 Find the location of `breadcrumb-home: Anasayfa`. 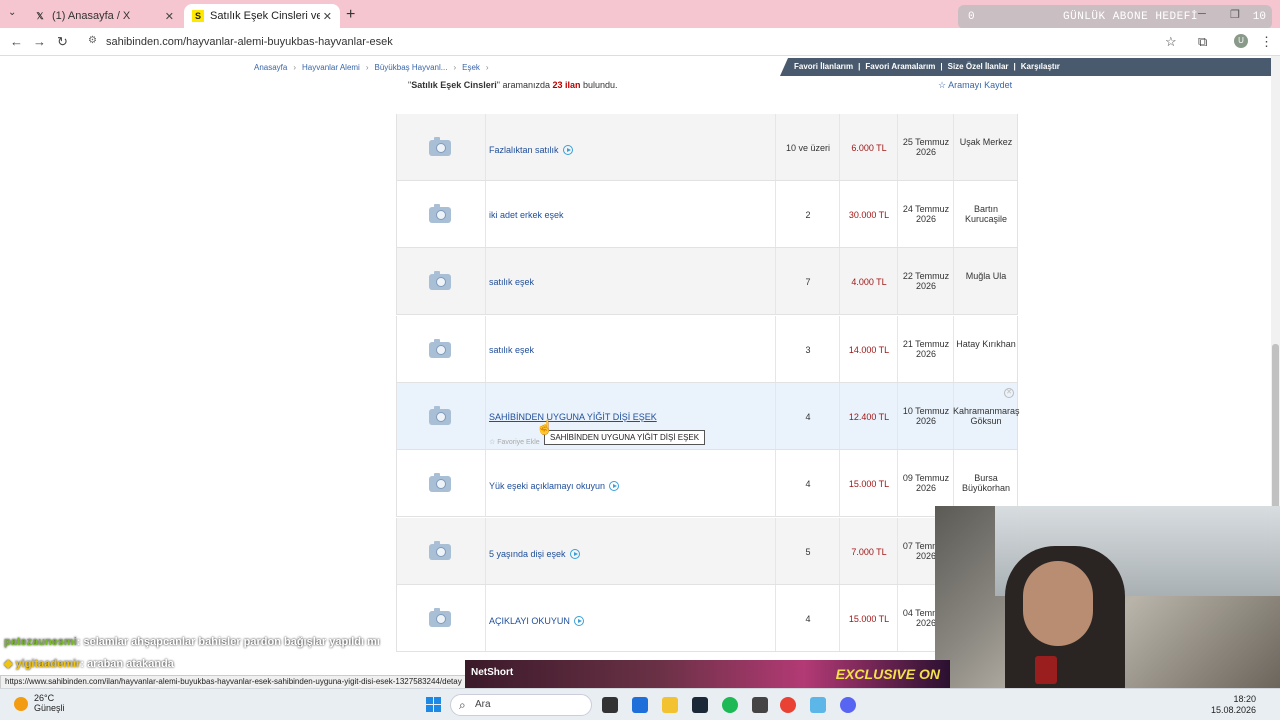

breadcrumb-home: Anasayfa is located at coordinates (270, 67).